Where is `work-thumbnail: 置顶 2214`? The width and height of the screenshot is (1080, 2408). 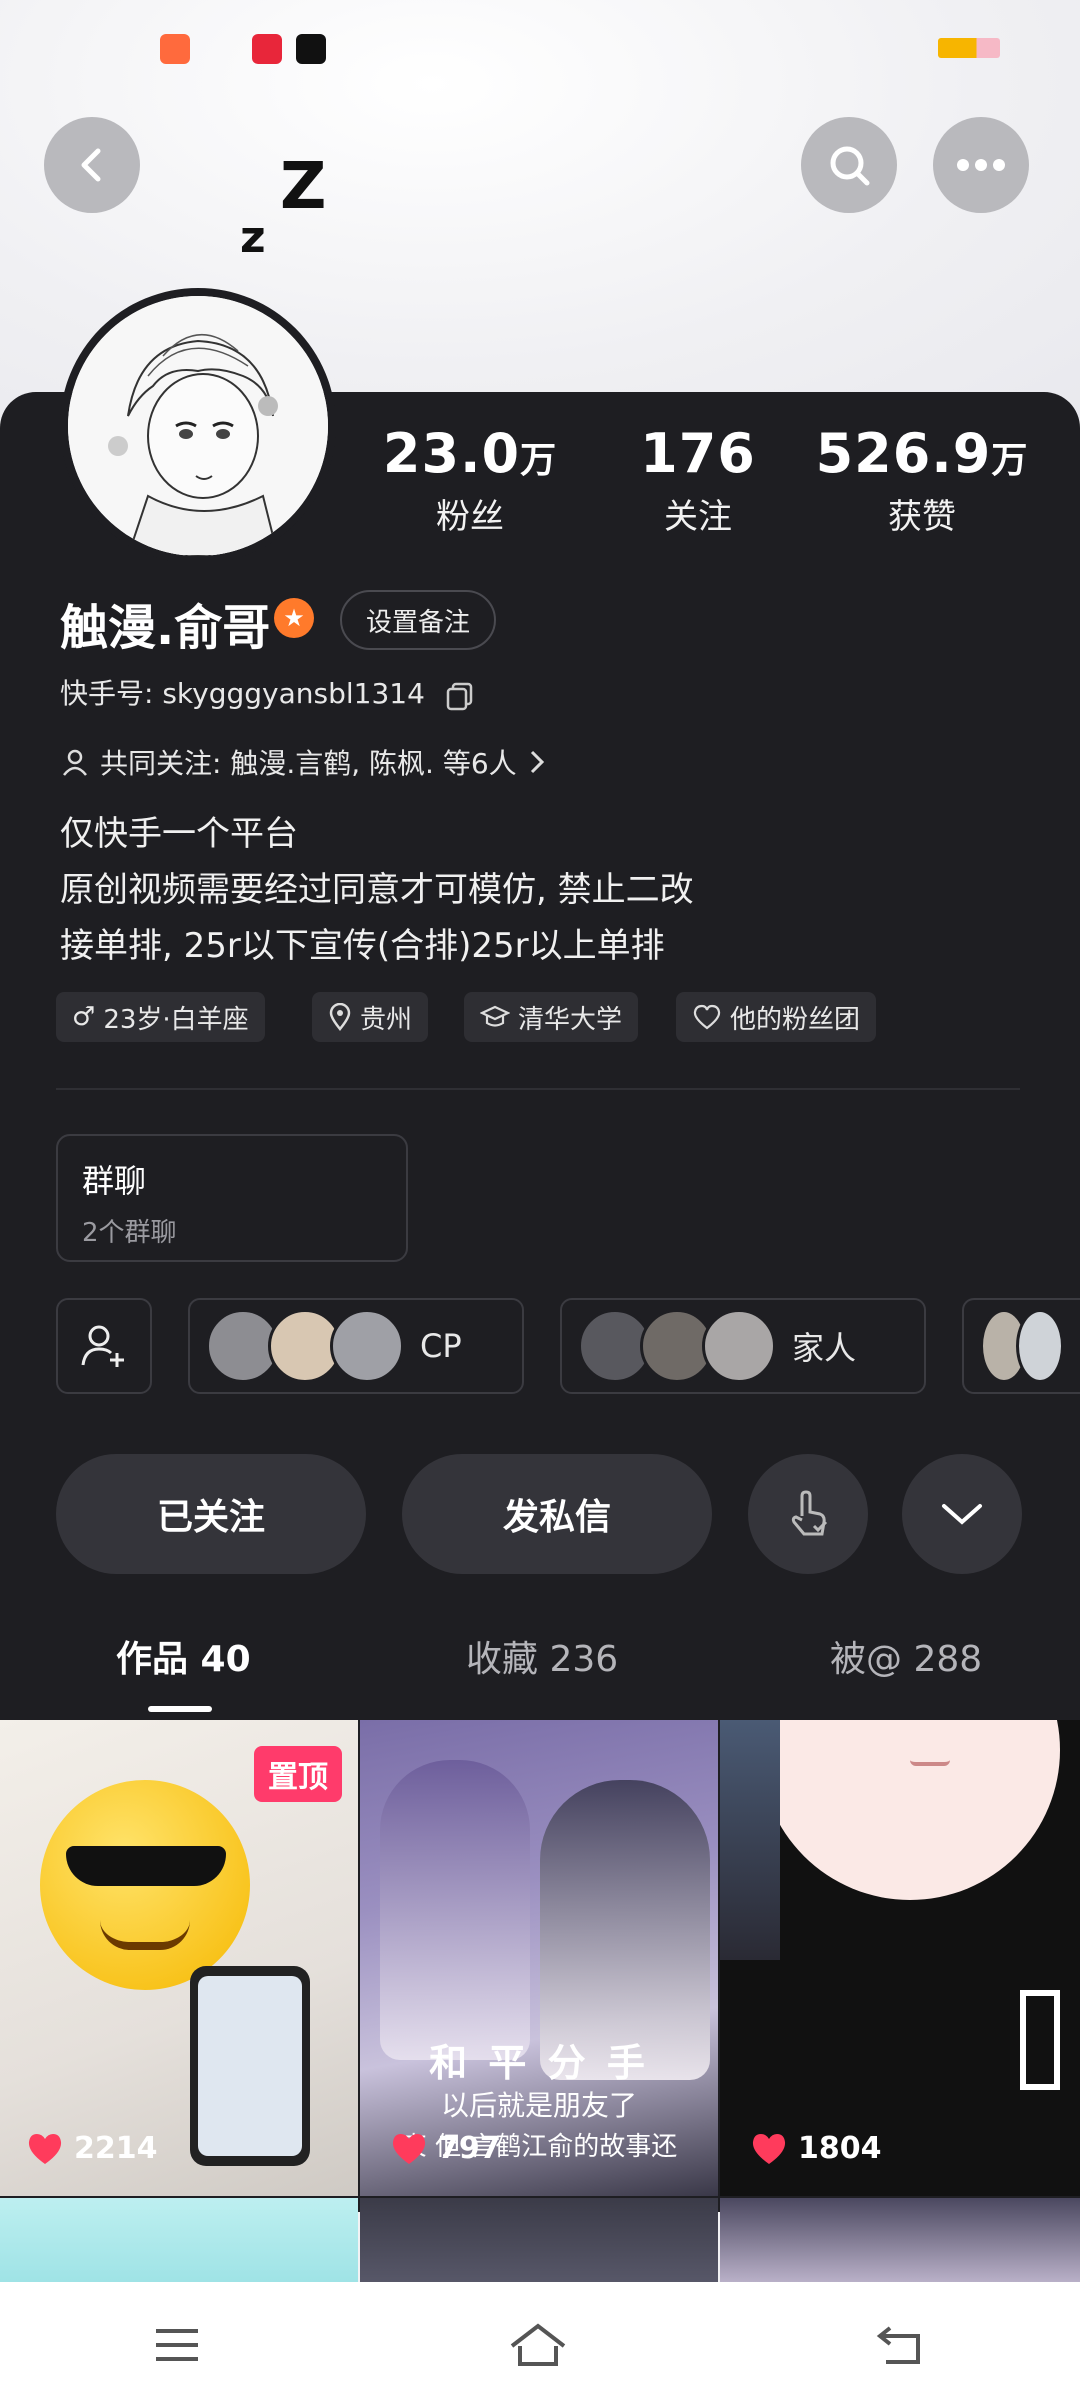 work-thumbnail: 置顶 2214 is located at coordinates (179, 1958).